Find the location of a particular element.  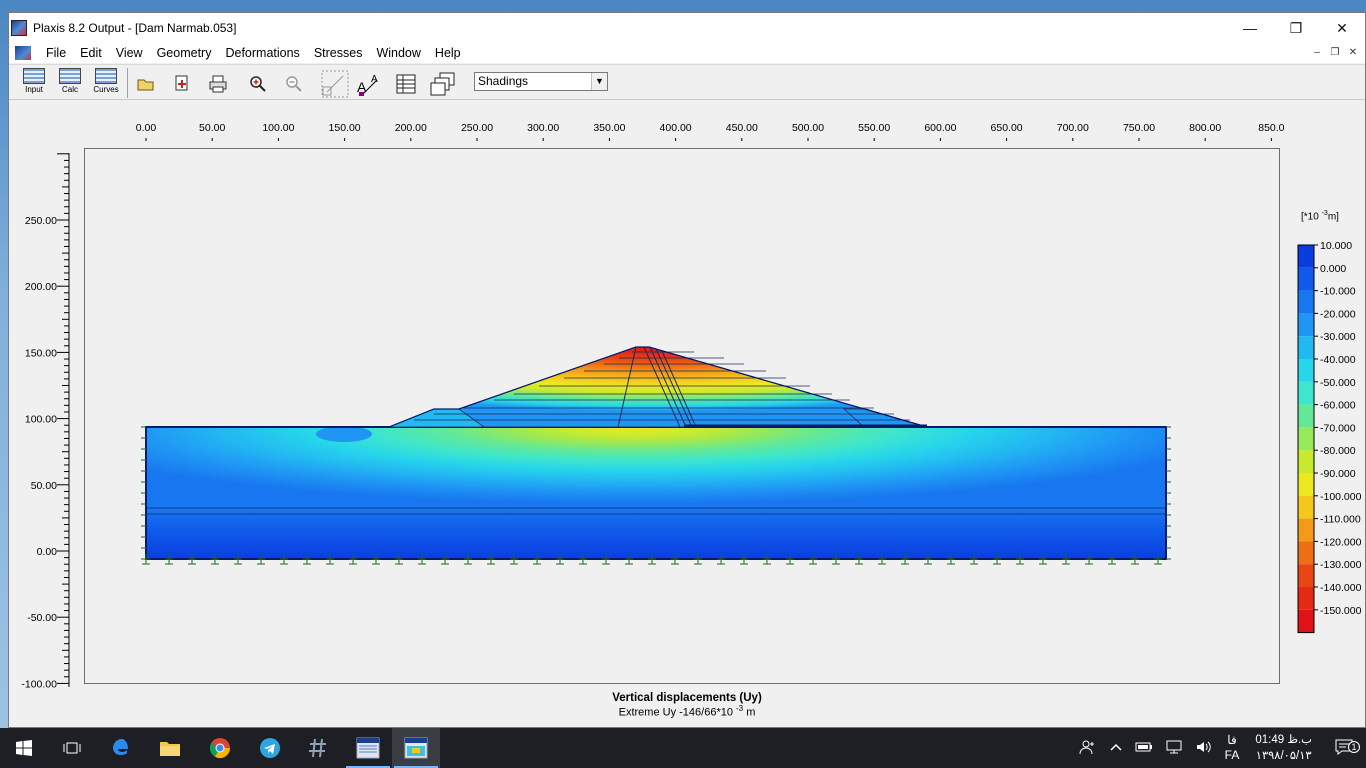

telegram-icon is located at coordinates (270, 748).